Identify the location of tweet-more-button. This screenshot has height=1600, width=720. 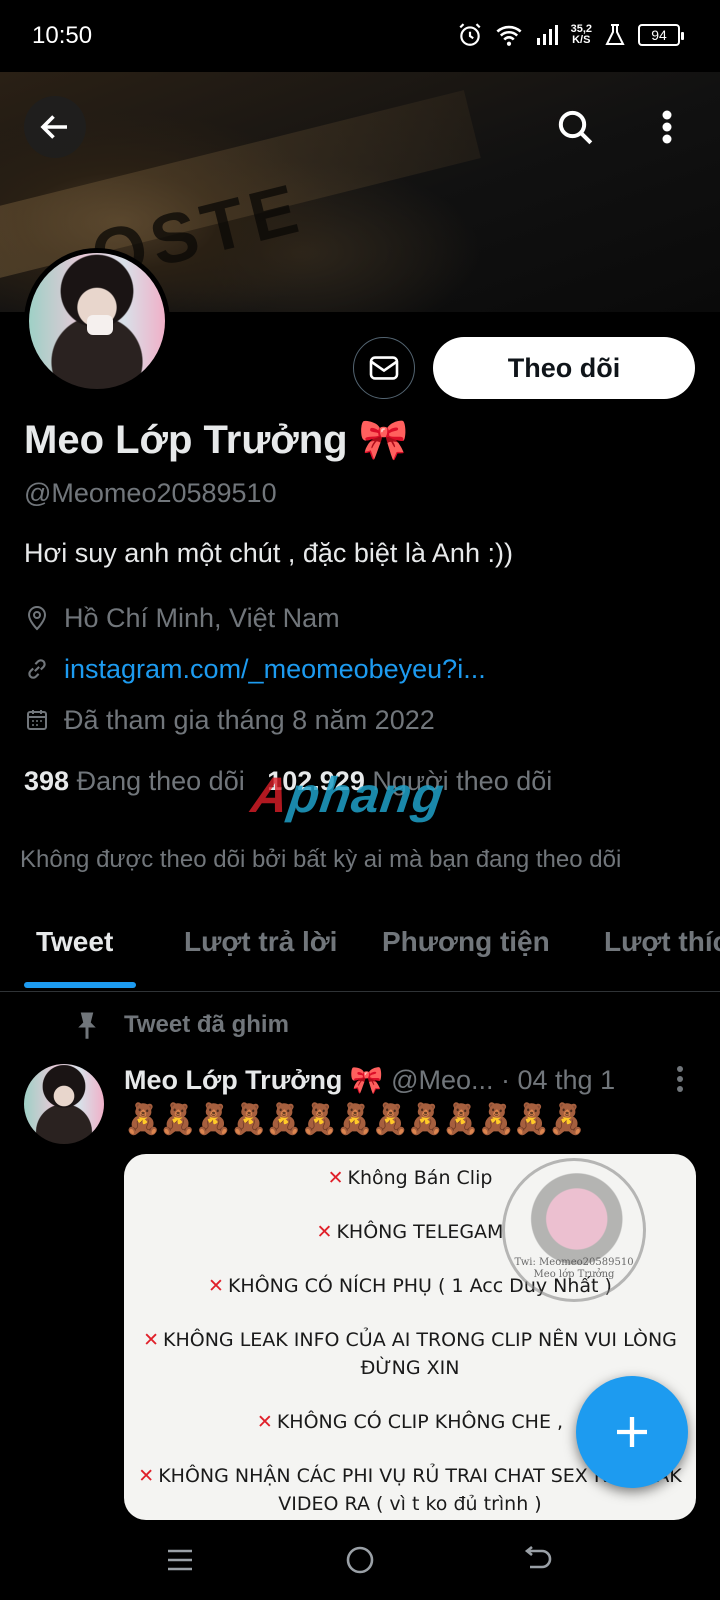
(680, 1081).